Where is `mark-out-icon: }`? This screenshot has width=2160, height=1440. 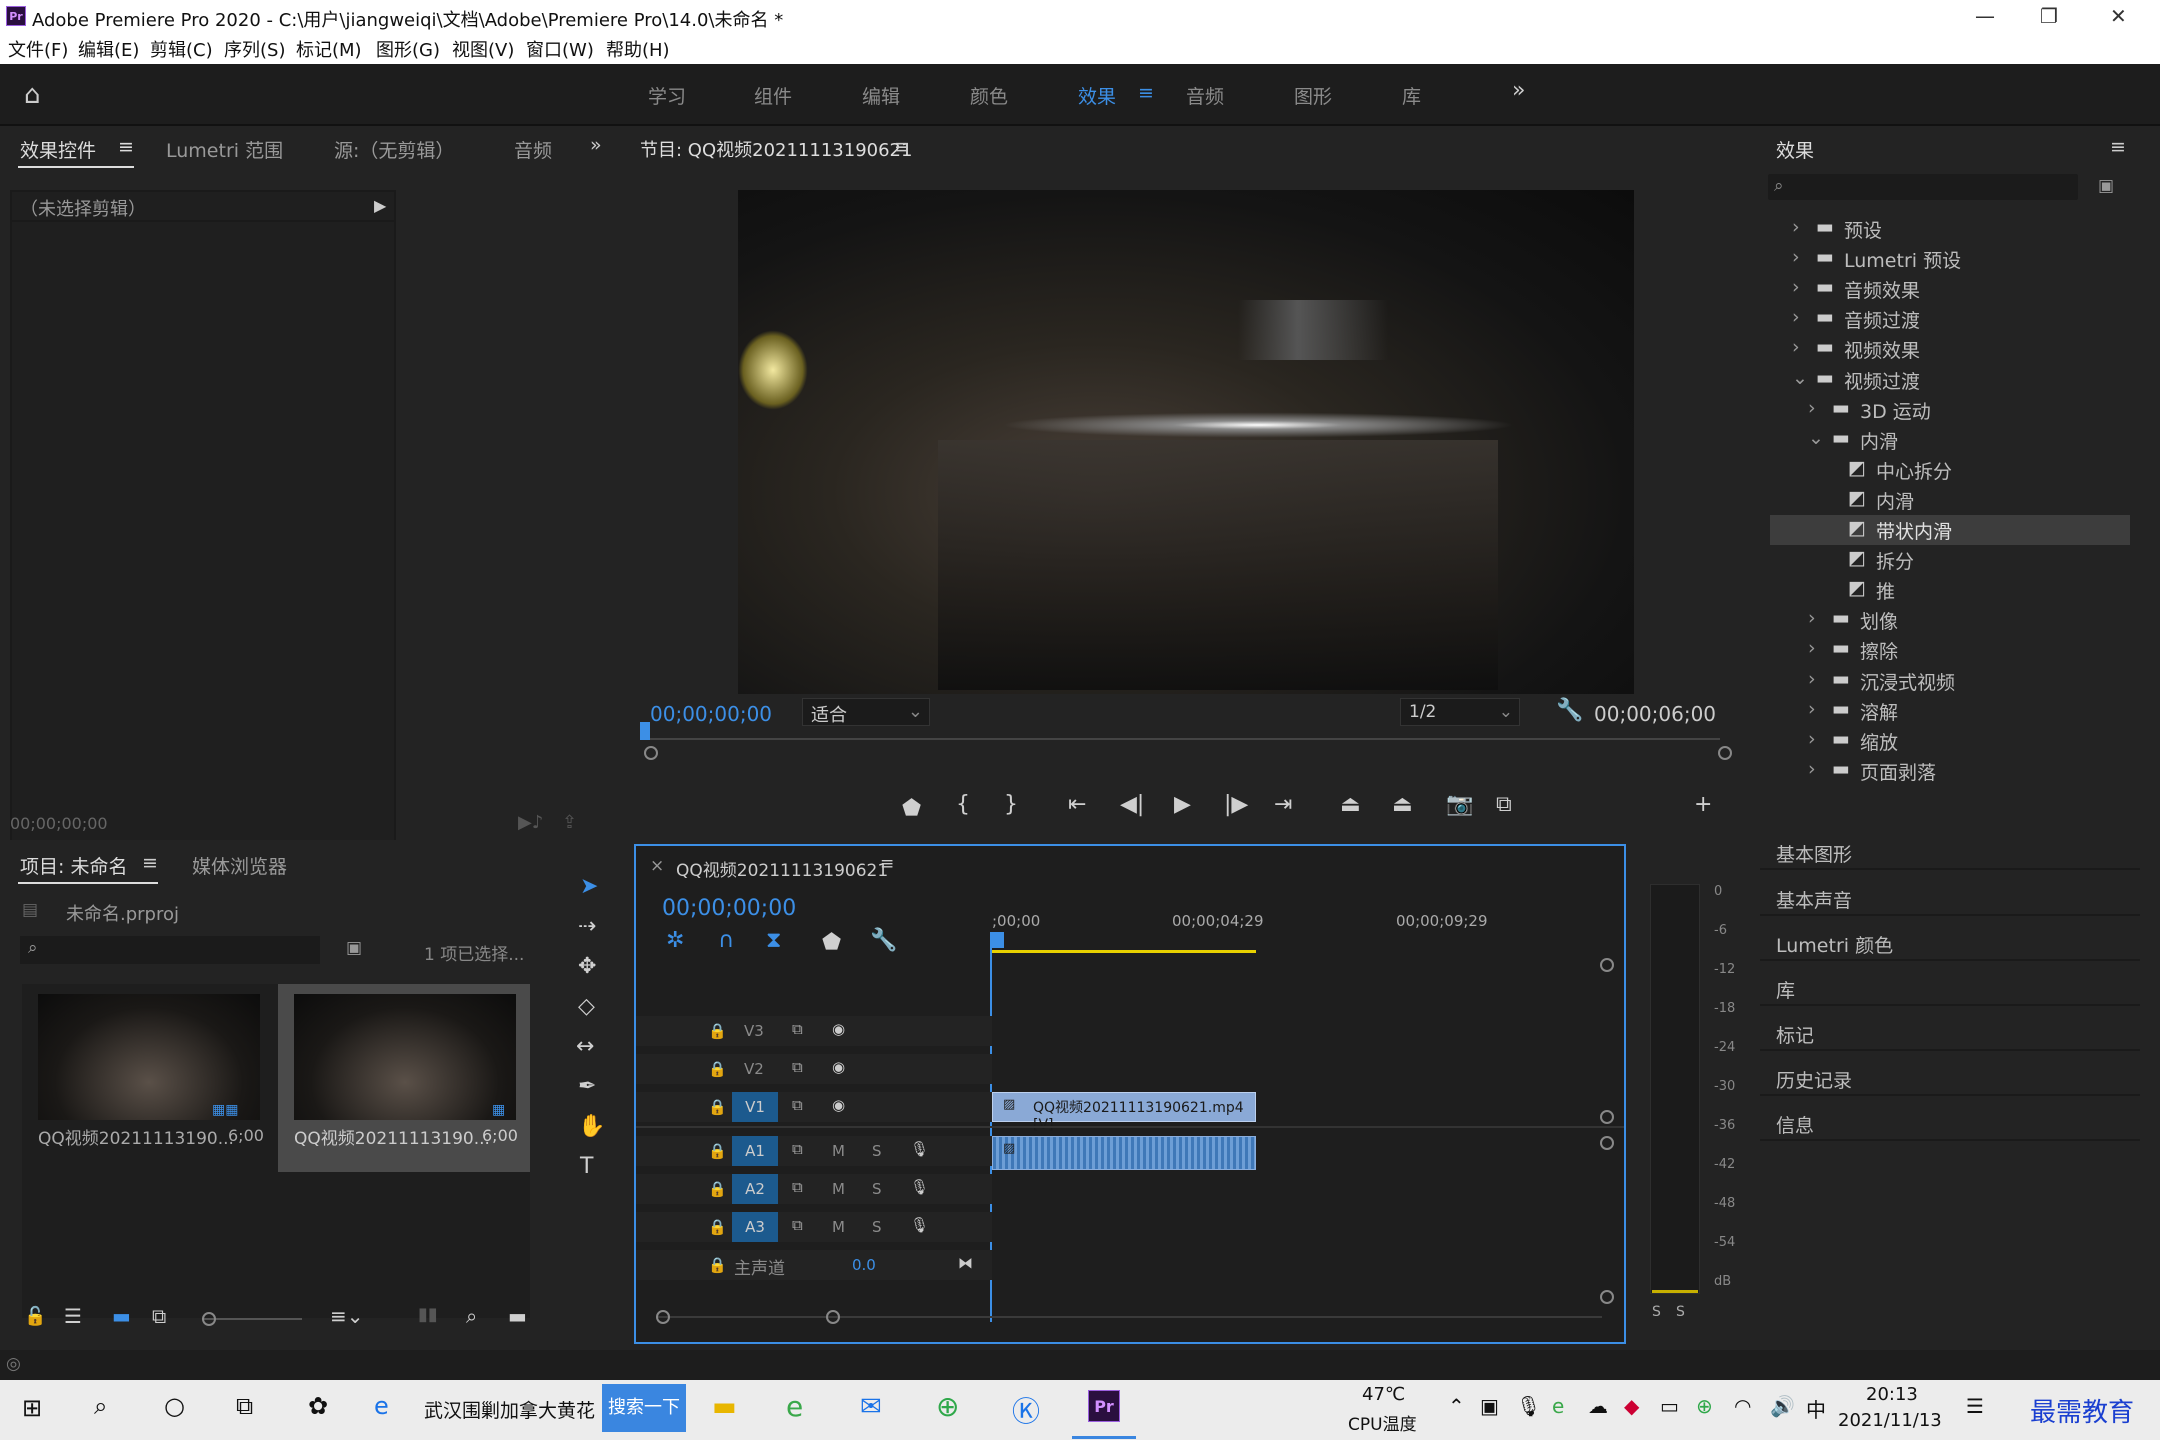 mark-out-icon: } is located at coordinates (1011, 804).